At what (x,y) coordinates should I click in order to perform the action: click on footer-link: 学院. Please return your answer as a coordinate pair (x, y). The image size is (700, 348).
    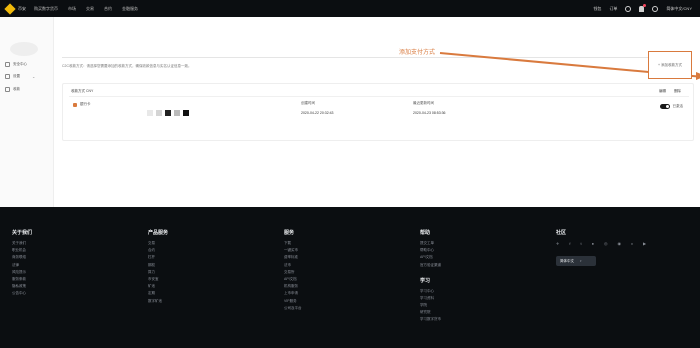
    Looking at the image, I should click on (430, 305).